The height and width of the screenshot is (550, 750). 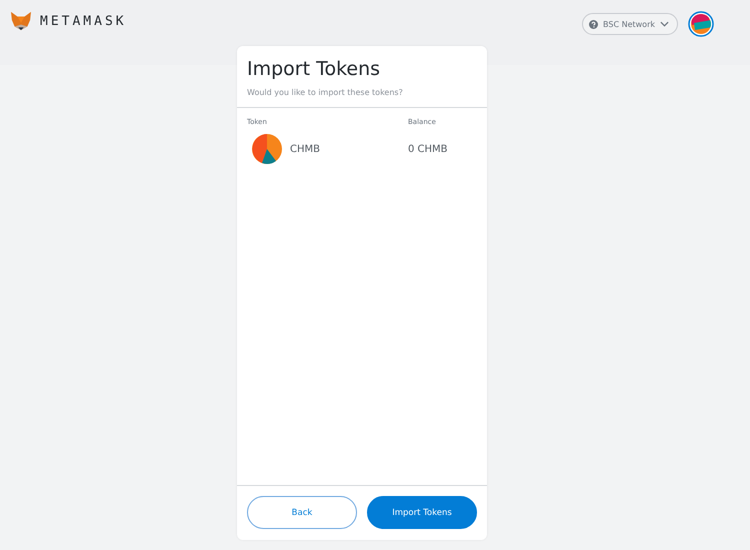 I want to click on back-button: Back, so click(x=302, y=512).